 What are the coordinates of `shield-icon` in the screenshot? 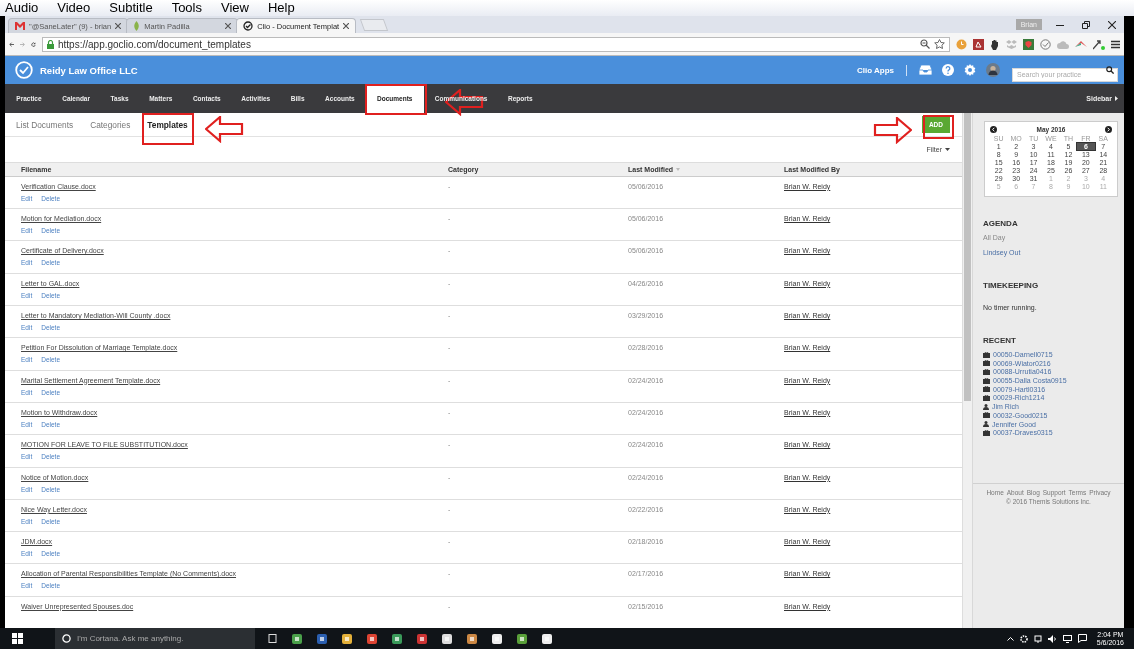 It's located at (1028, 44).